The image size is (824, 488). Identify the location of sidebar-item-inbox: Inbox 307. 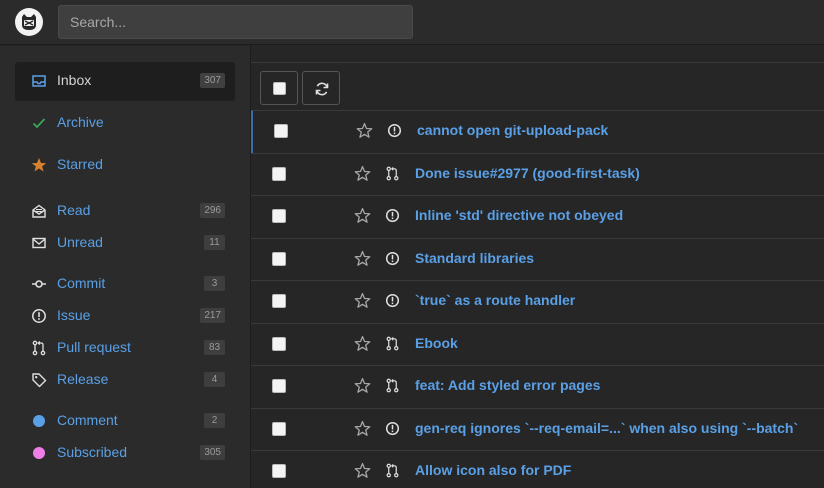
(125, 81).